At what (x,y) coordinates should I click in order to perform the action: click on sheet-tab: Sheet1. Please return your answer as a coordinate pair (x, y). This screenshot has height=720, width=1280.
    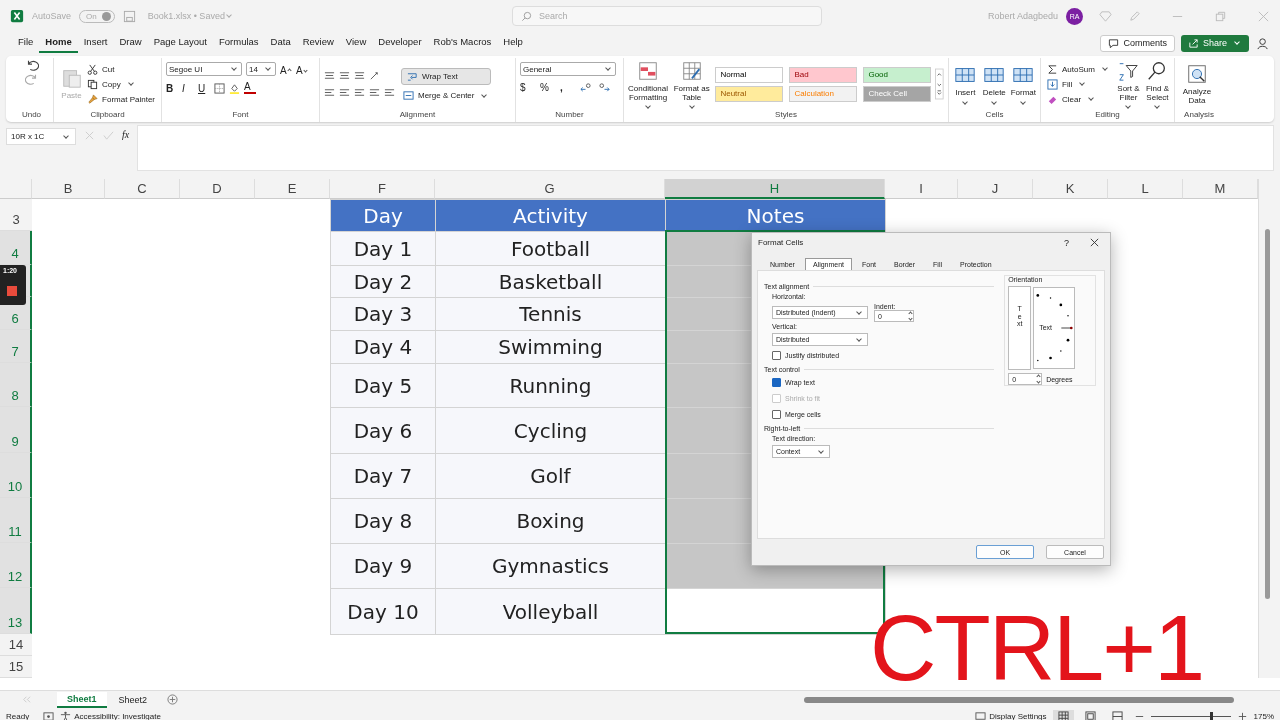
    Looking at the image, I should click on (82, 699).